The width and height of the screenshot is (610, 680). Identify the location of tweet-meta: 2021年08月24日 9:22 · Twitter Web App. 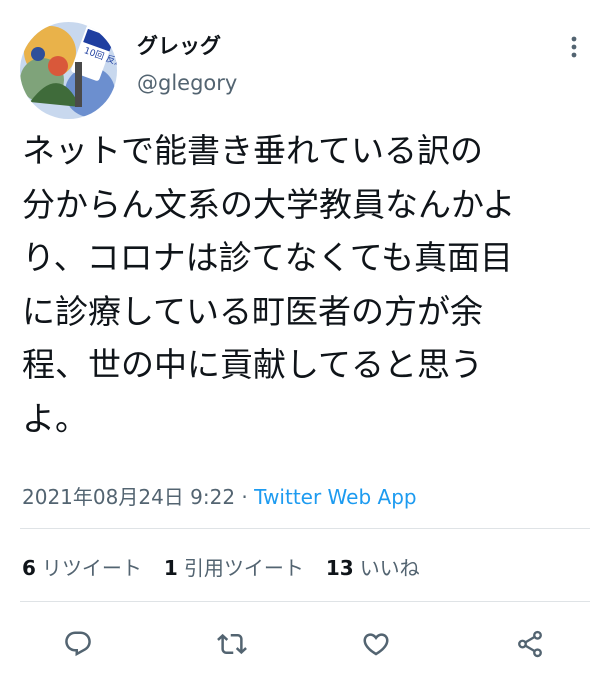
(219, 495).